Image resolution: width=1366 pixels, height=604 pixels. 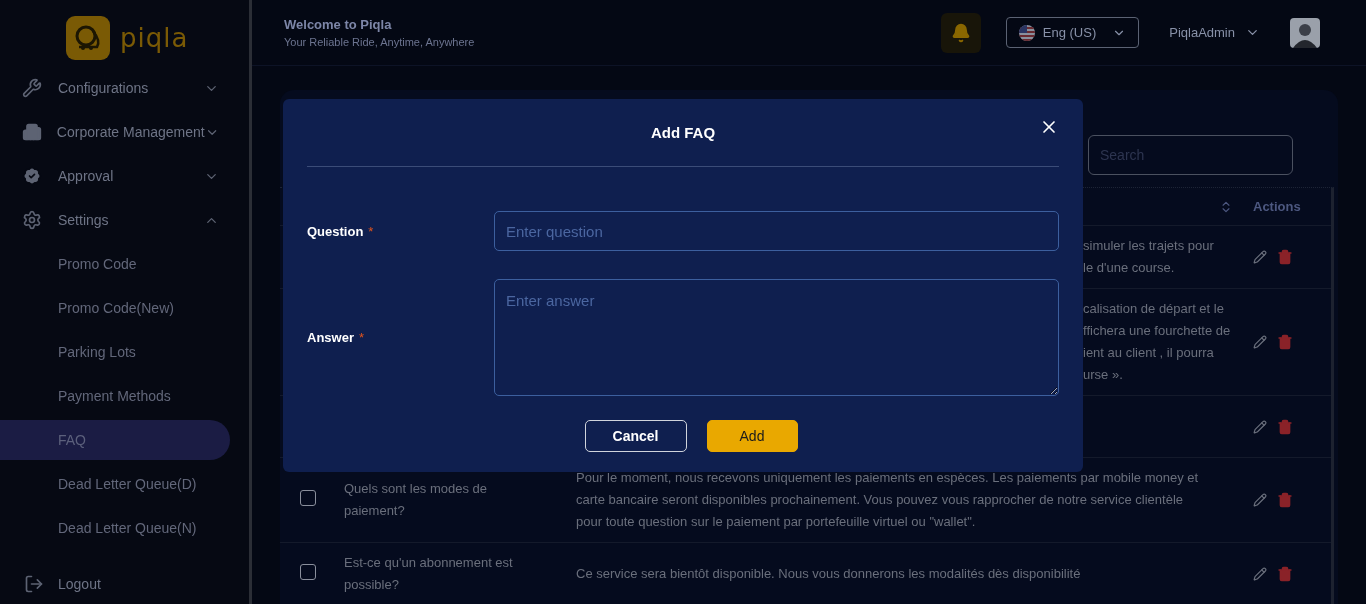 I want to click on question-cell-text: Est-ce qu'un abonnement est possible?, so click(x=429, y=574).